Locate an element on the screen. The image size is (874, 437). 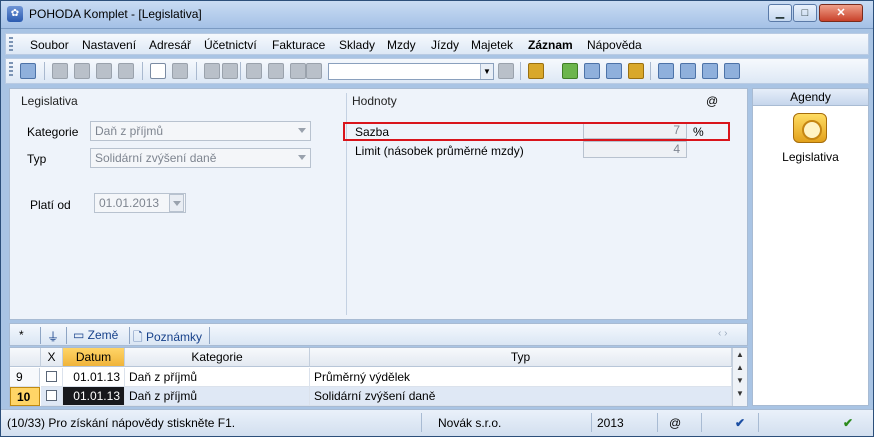
menu-soubor: Soubor is located at coordinates (49, 45).